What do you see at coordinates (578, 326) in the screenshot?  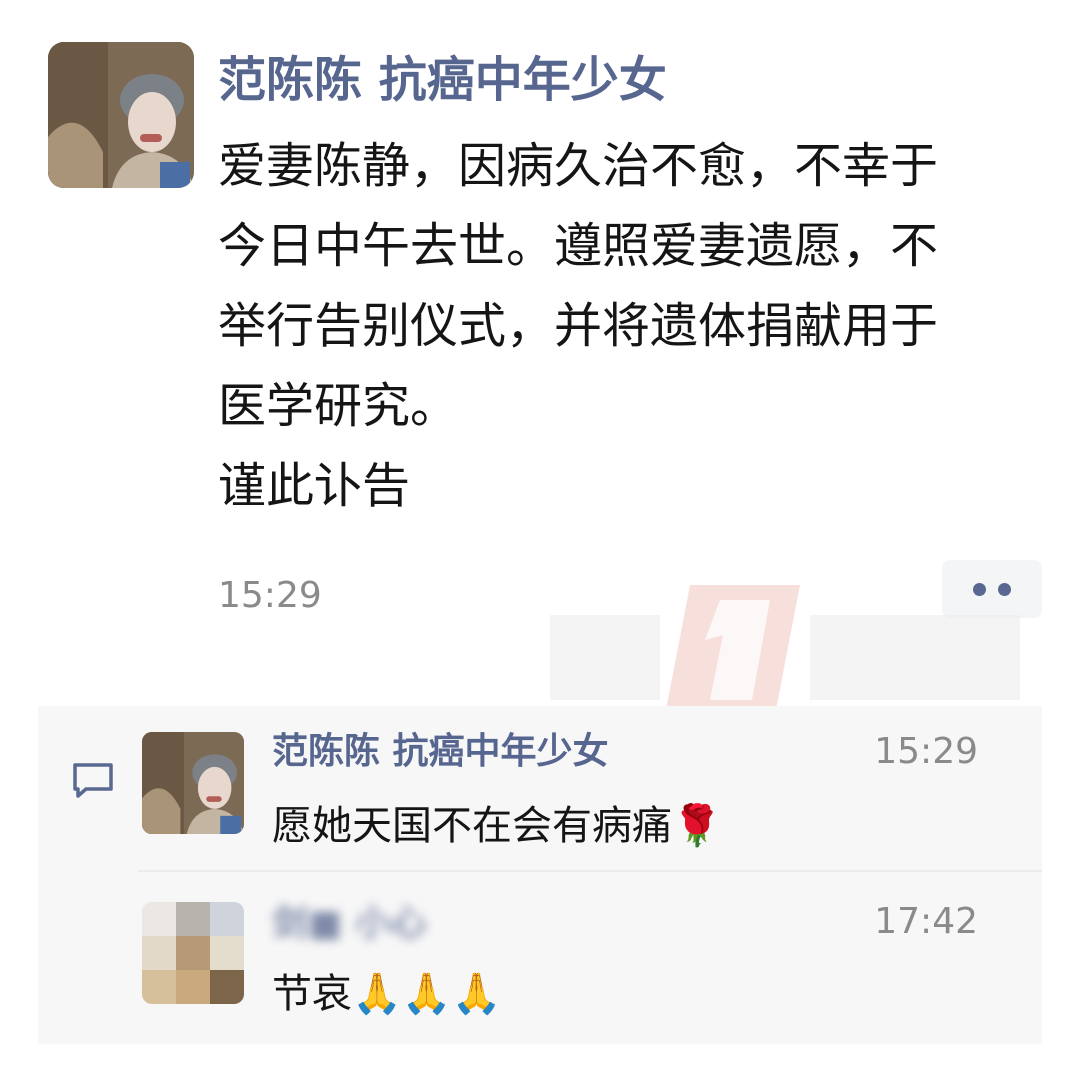 I see `post-line: 举行告别仪式，并将遗体捐献用于` at bounding box center [578, 326].